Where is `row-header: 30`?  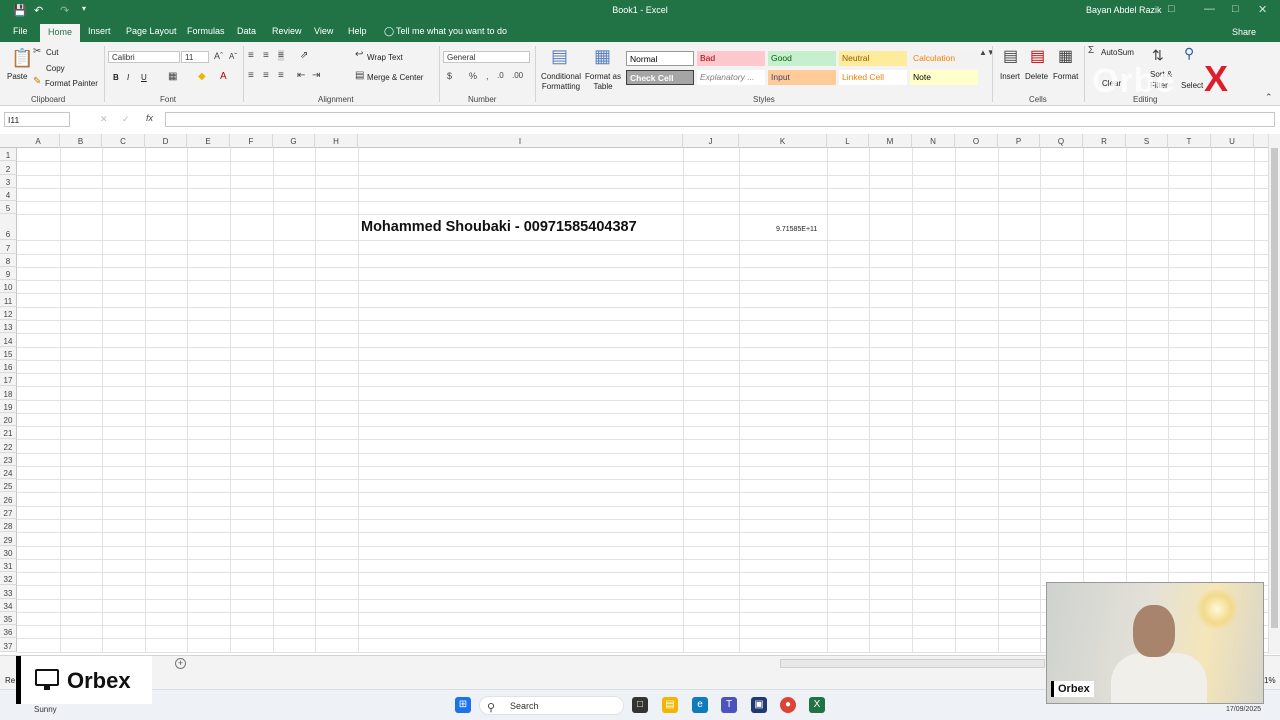 row-header: 30 is located at coordinates (8, 552).